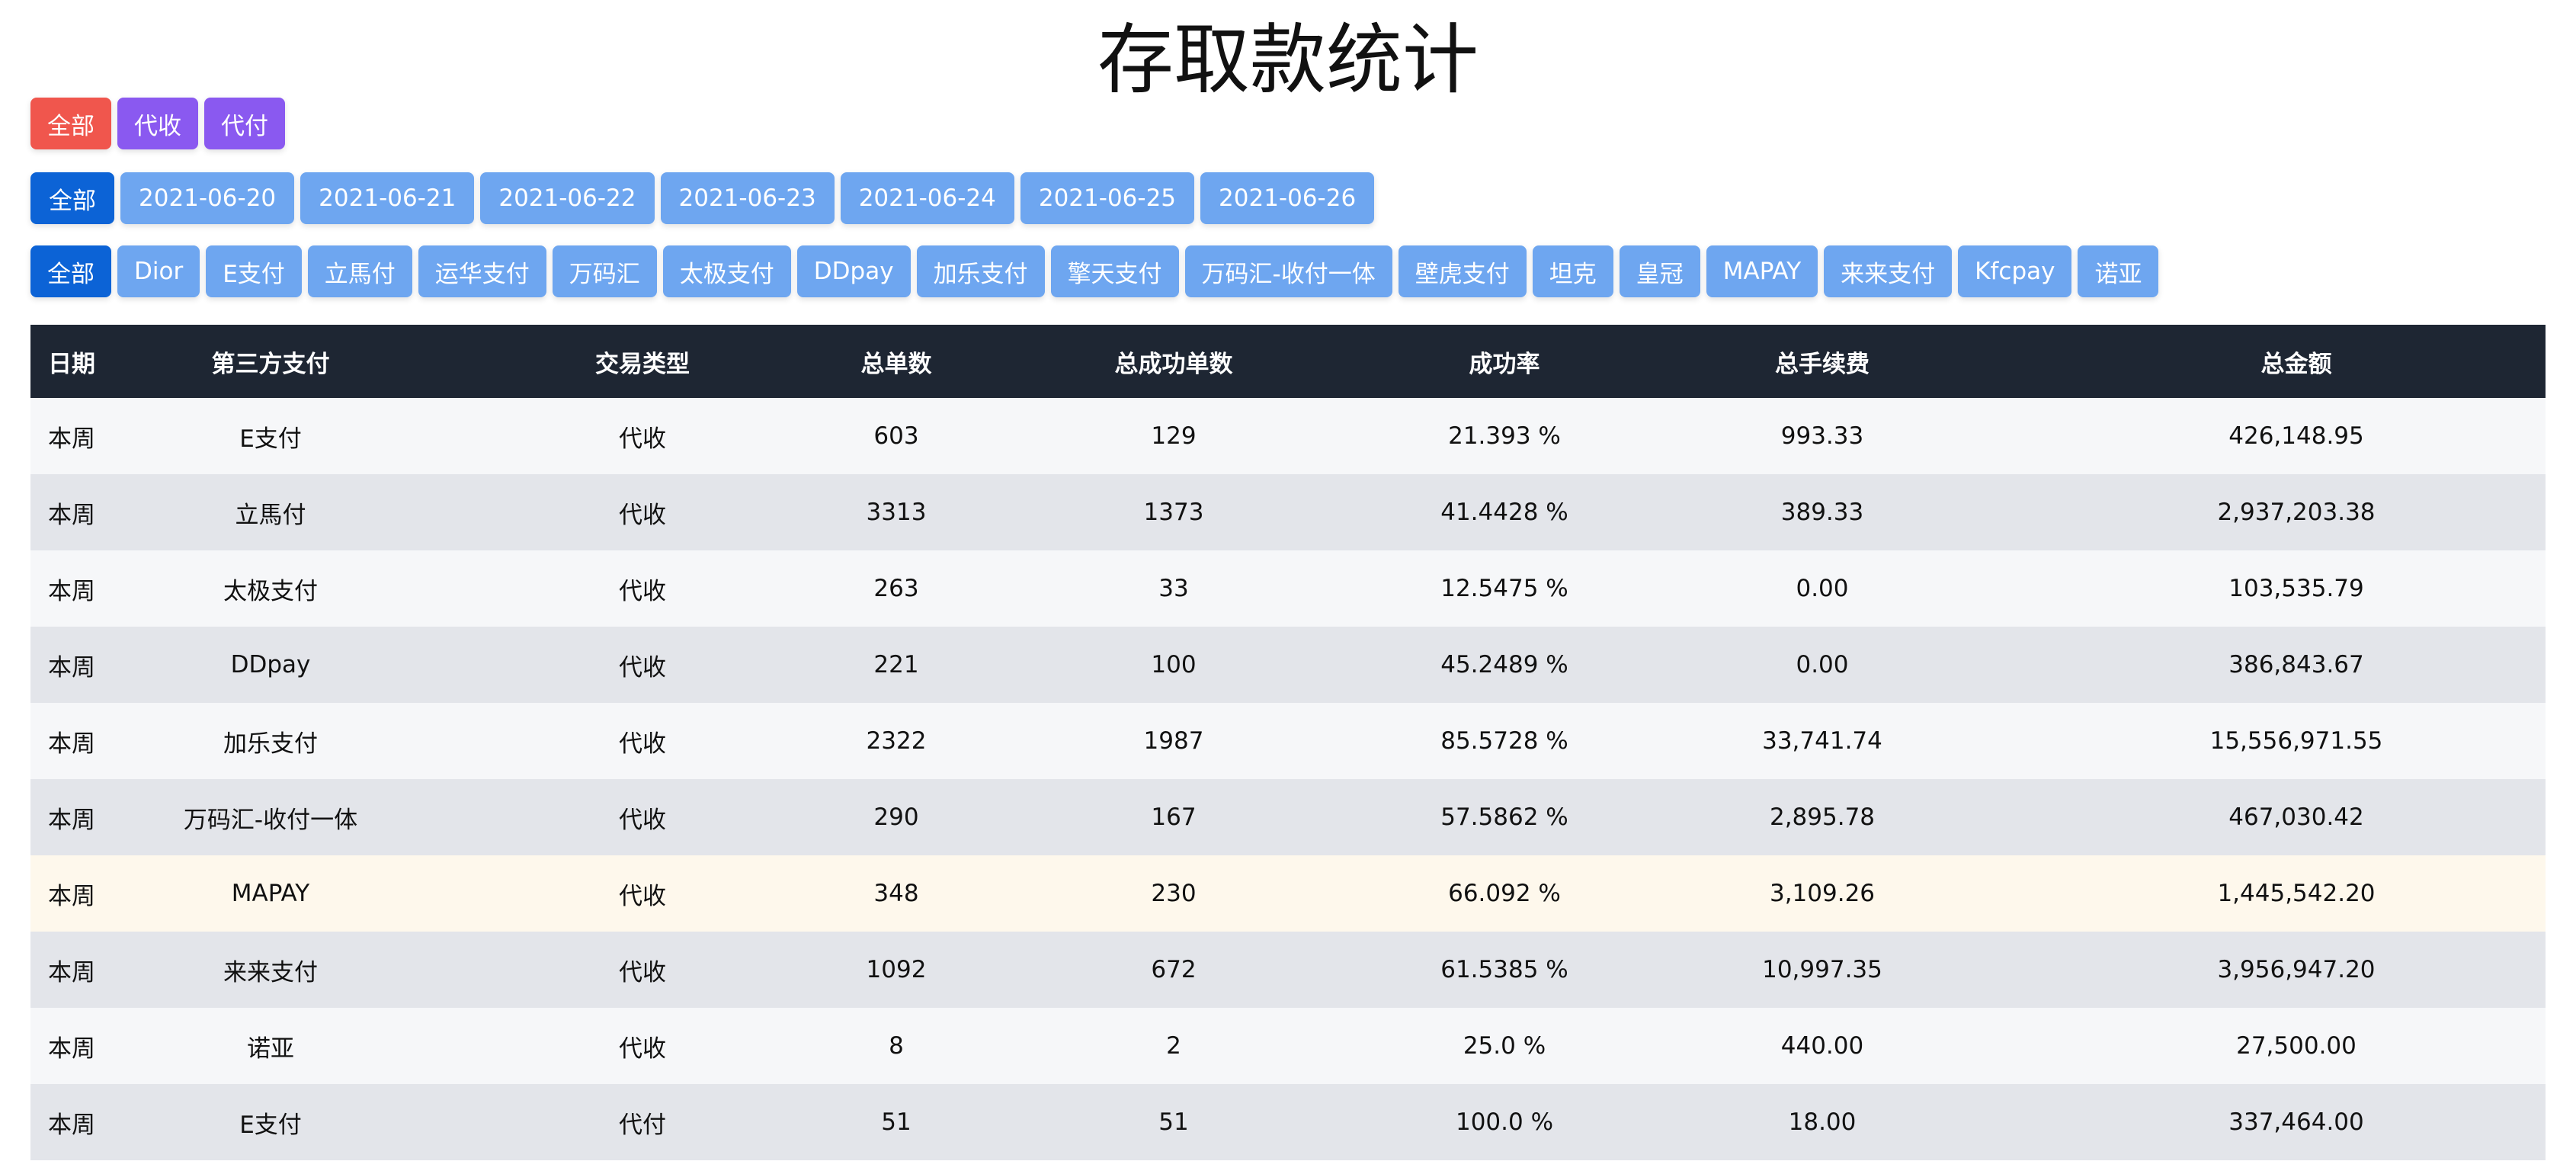 This screenshot has height=1174, width=2576. Describe the element at coordinates (72, 198) in the screenshot. I see `date-filter-all-button: 全部` at that location.